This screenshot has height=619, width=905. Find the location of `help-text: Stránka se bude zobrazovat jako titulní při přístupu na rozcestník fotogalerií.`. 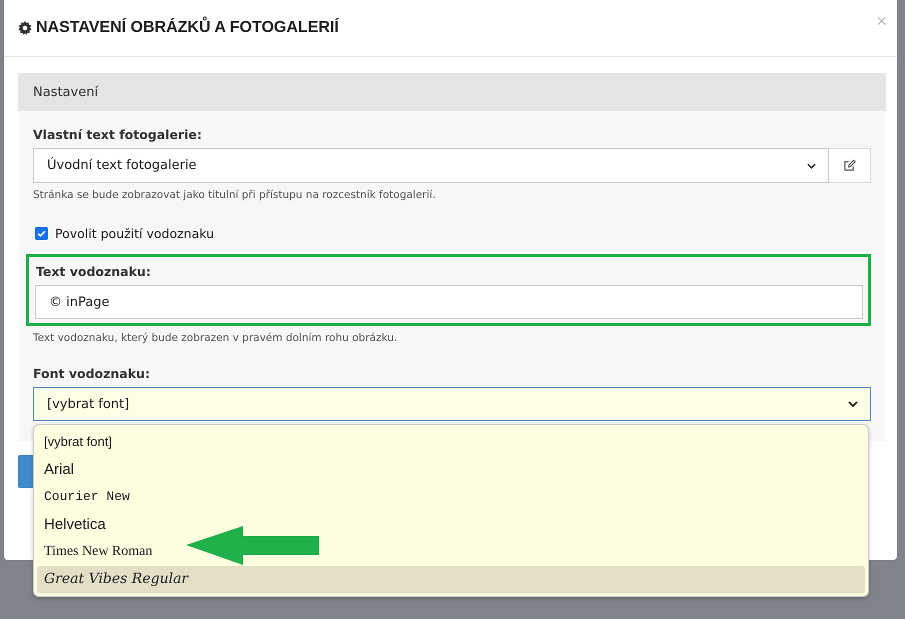

help-text: Stránka se bude zobrazovat jako titulní při přístupu na rozcestník fotogalerií. is located at coordinates (235, 195).